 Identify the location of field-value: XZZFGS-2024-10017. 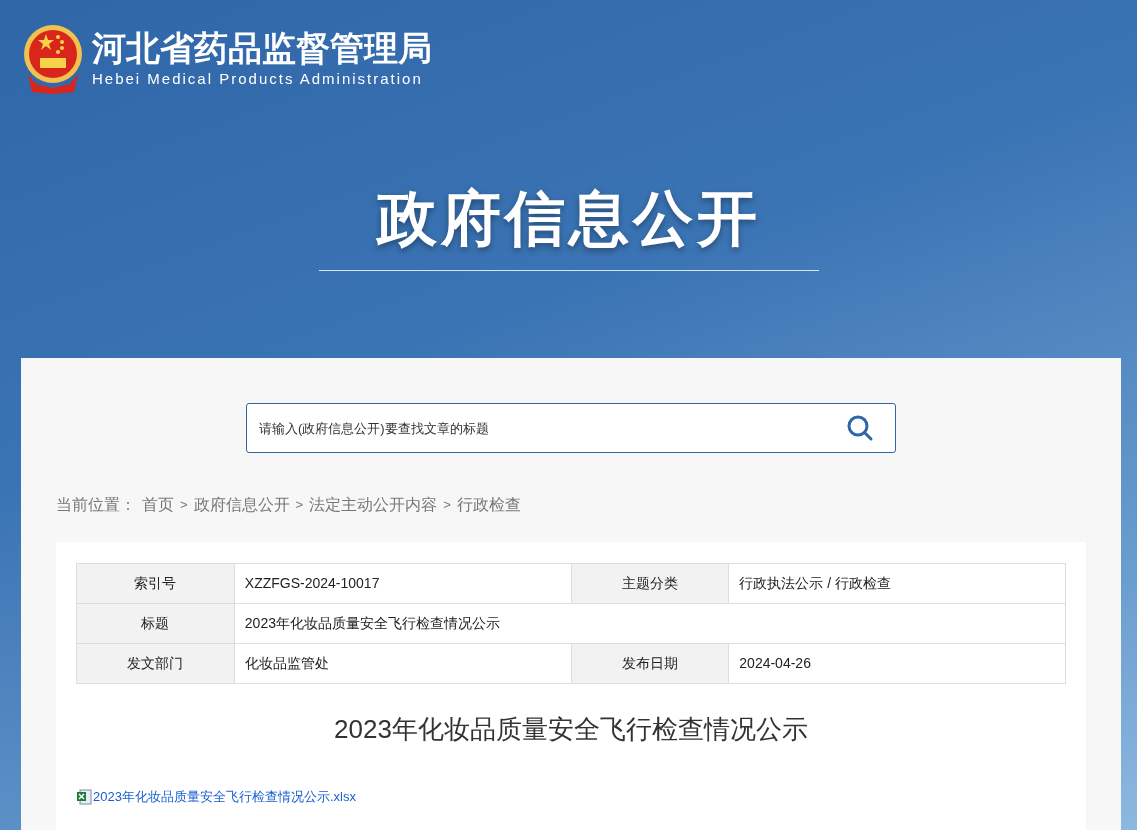
(402, 583).